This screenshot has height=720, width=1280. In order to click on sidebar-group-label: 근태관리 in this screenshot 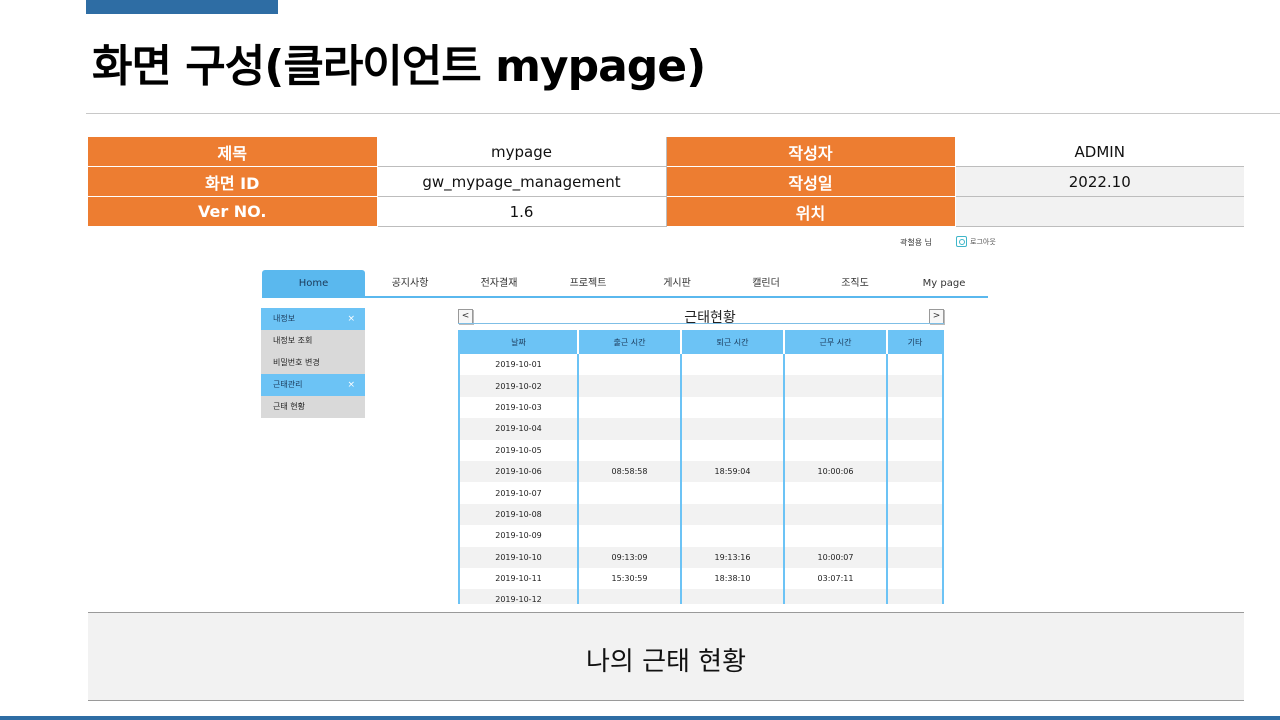, I will do `click(288, 384)`.